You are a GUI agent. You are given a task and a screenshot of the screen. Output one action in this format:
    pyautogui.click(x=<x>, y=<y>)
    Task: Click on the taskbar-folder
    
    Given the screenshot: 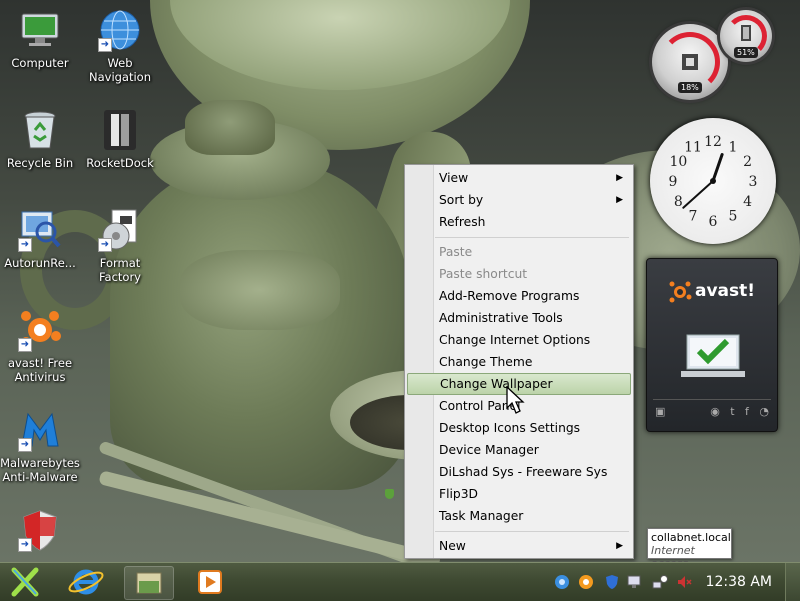 What is the action you would take?
    pyautogui.click(x=149, y=583)
    